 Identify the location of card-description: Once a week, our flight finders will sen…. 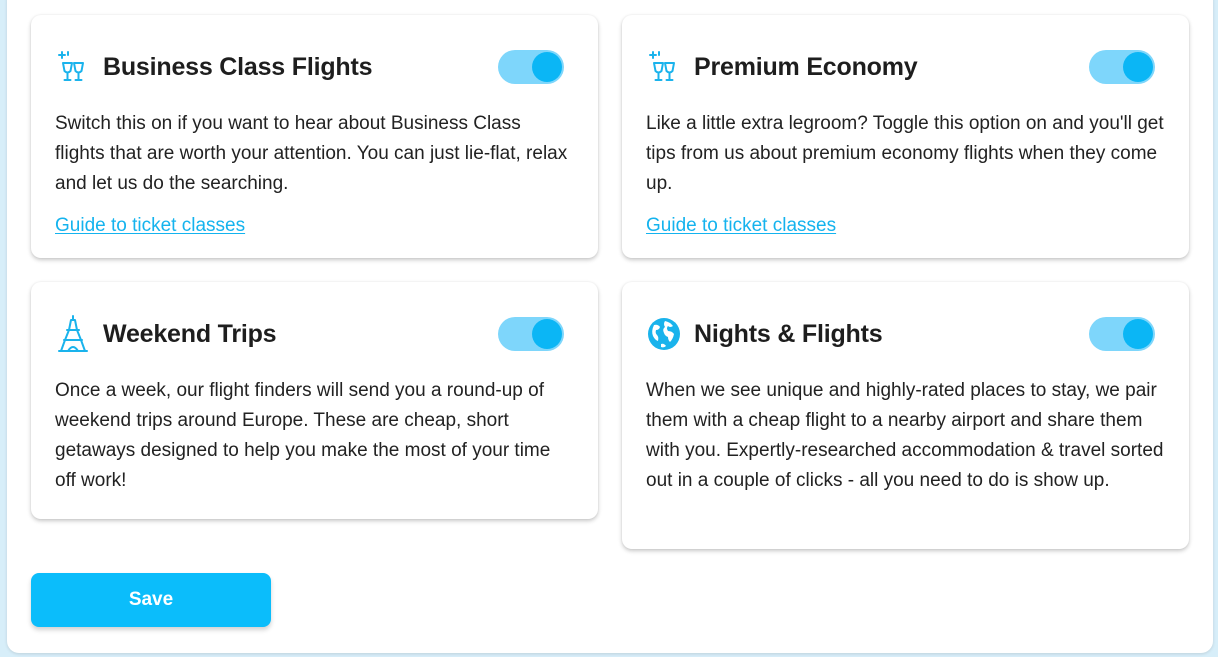
(303, 435).